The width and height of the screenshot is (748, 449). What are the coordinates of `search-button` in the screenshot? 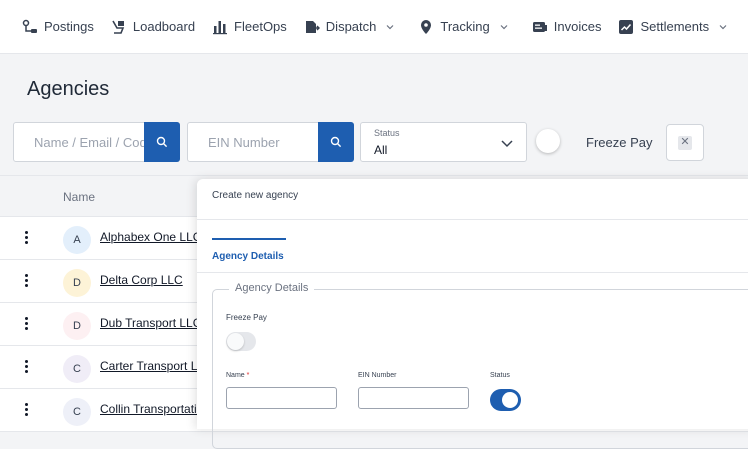 It's located at (162, 142).